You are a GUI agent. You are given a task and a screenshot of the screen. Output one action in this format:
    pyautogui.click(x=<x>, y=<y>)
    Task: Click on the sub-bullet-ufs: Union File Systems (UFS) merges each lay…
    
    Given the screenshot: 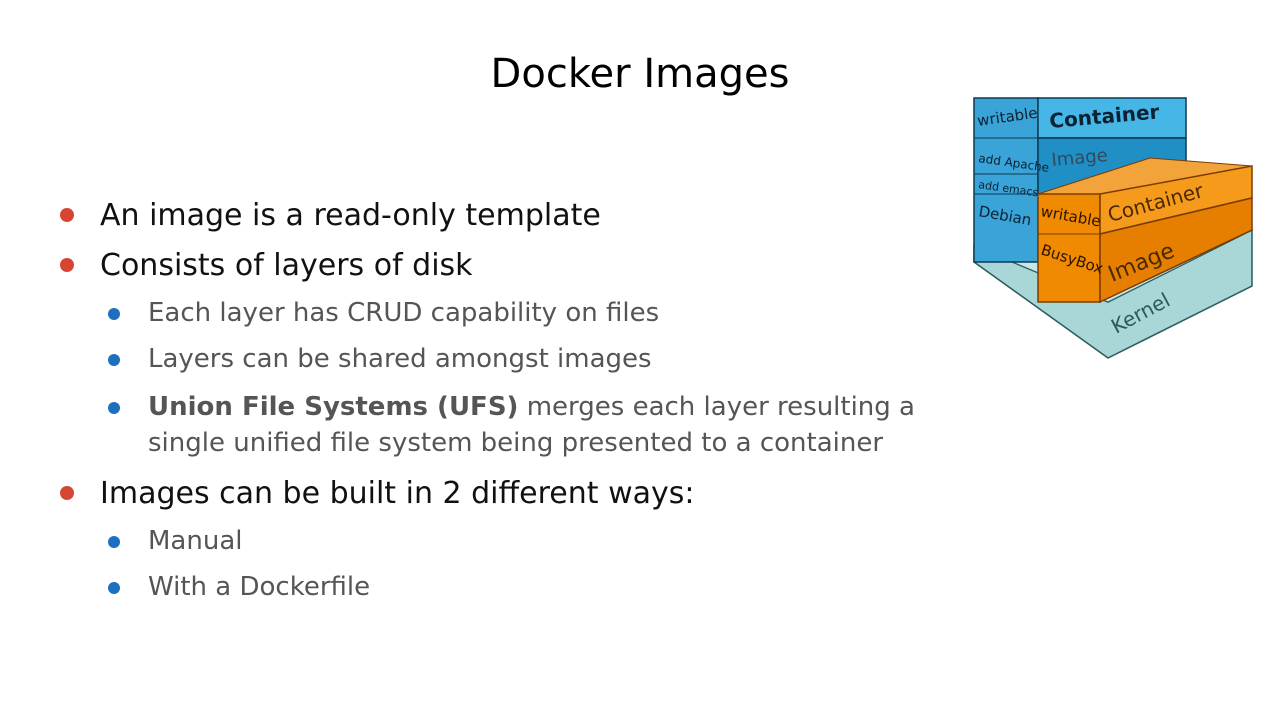 What is the action you would take?
    pyautogui.click(x=528, y=425)
    